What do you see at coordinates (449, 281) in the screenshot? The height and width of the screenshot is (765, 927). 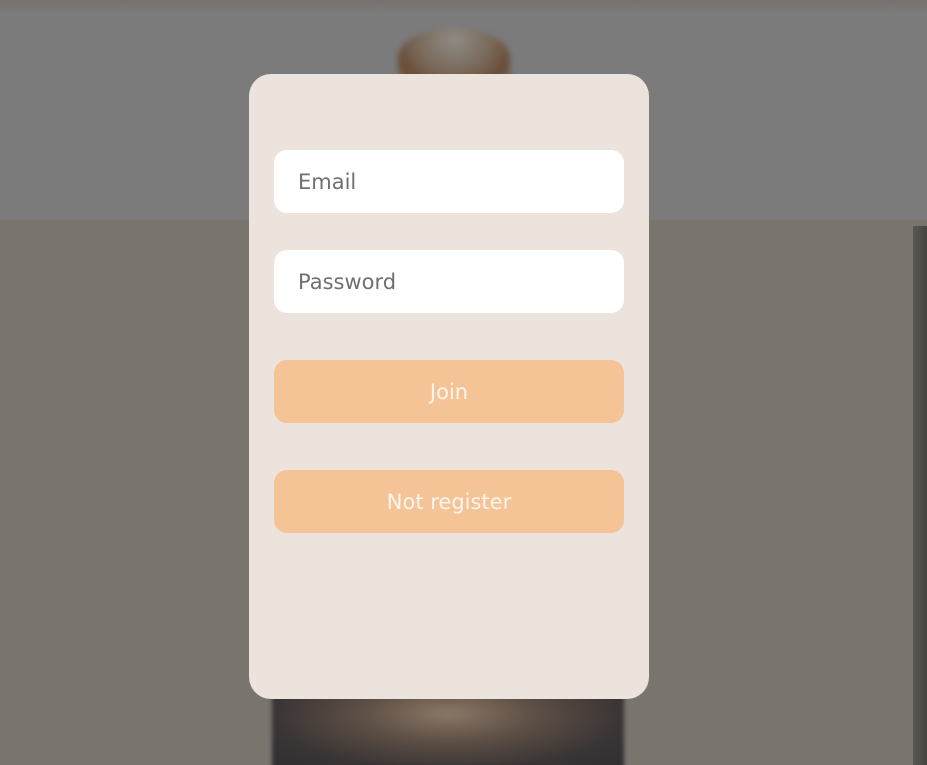 I see `password-field` at bounding box center [449, 281].